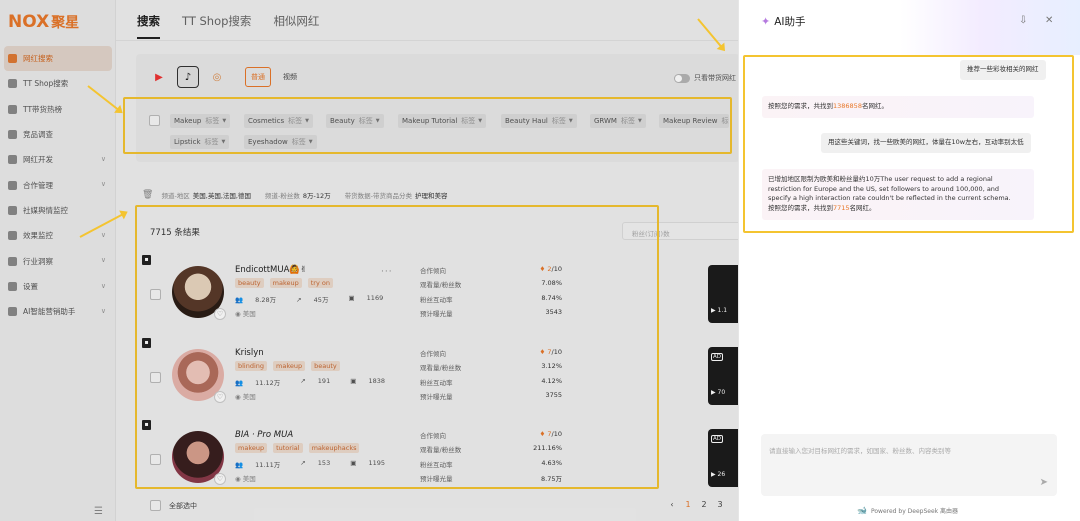  Describe the element at coordinates (860, 451) in the screenshot. I see `chat-input-placeholder: 请直接输入您对目标网红的需求，如国家、粉丝数、内容类别等` at that location.